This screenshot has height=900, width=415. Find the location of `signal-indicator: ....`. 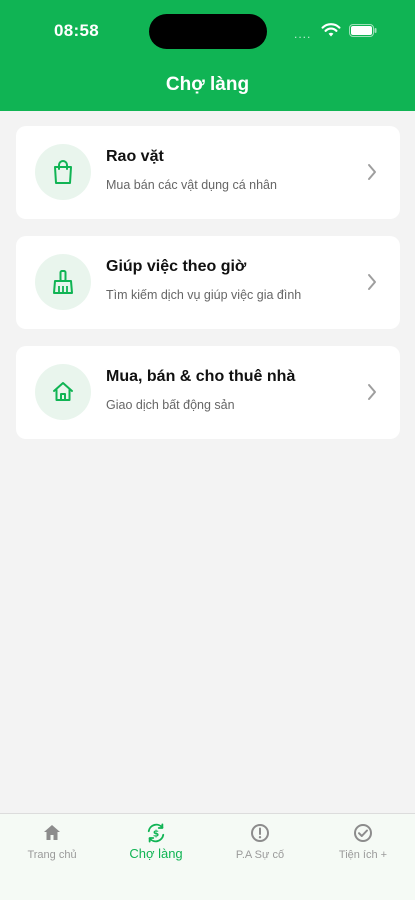

signal-indicator: .... is located at coordinates (303, 34).